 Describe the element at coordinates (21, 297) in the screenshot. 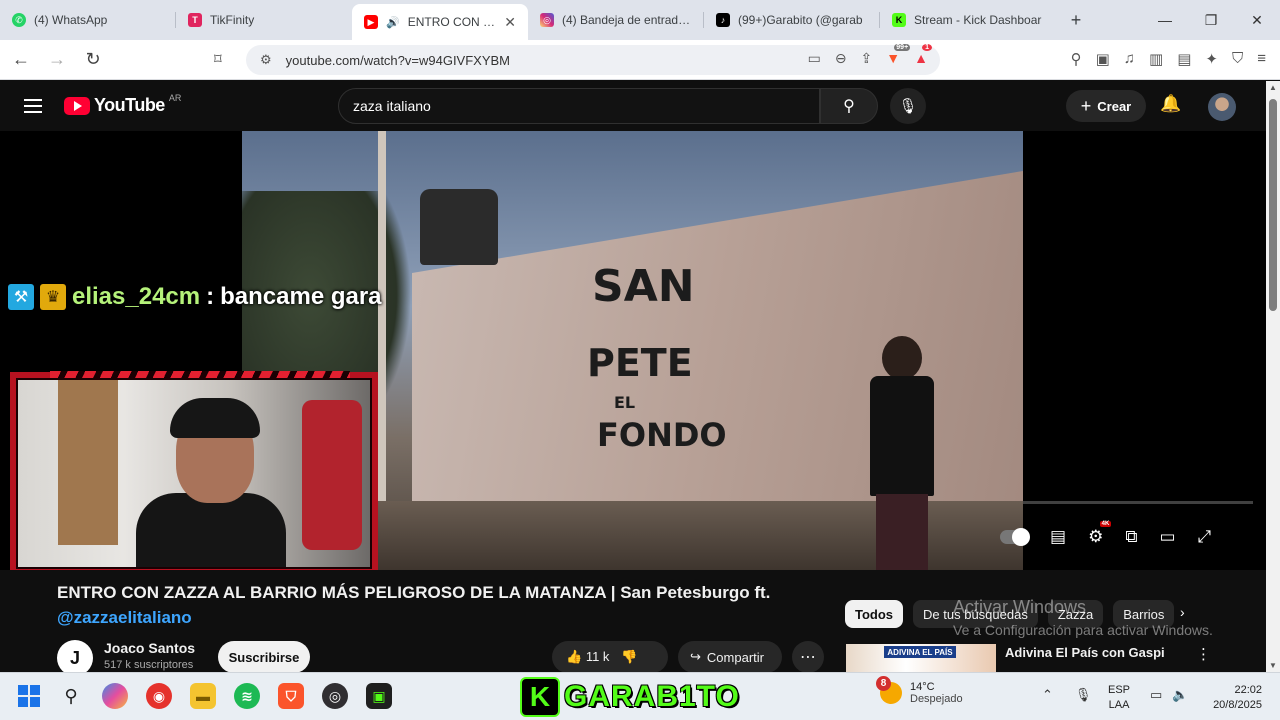

I see `moderator-badge-icon: ⚒` at that location.